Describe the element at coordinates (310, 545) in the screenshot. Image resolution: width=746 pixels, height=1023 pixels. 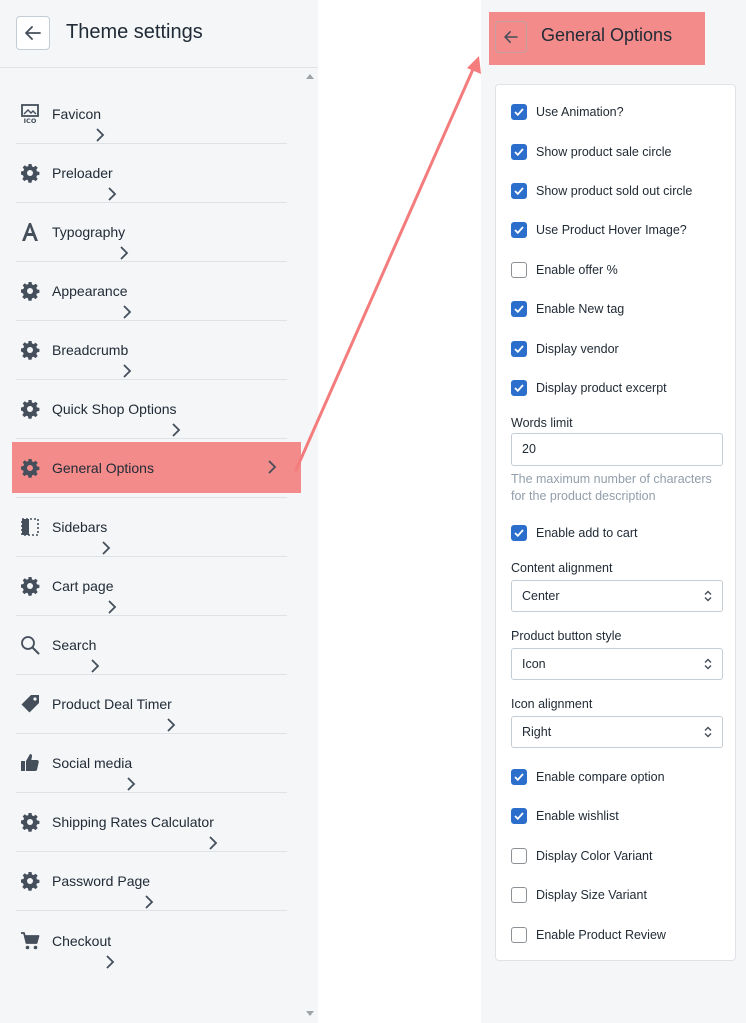
I see `scrollbar` at that location.